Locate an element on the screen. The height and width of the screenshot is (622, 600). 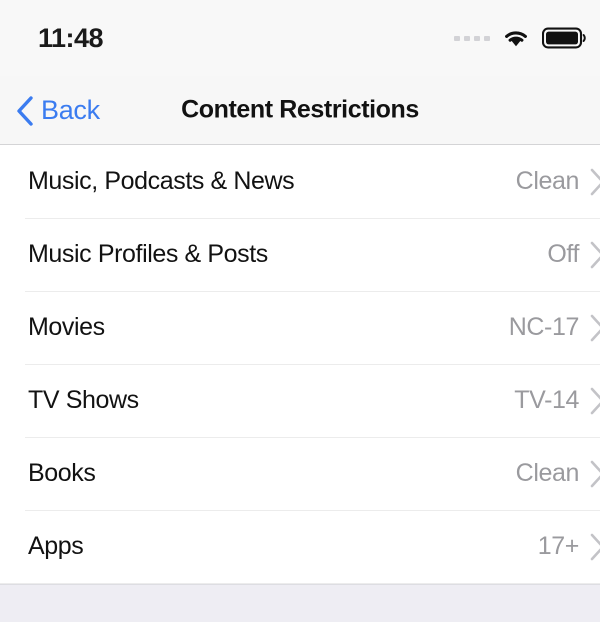
list-item-accessory: 17+ is located at coordinates (569, 547).